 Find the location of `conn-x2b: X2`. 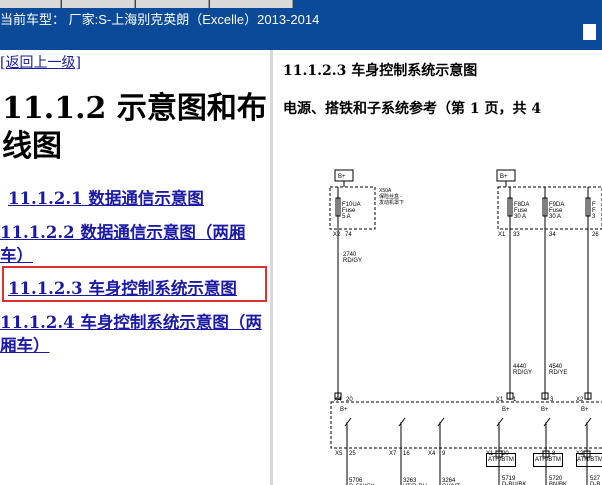

conn-x2b: X2 is located at coordinates (580, 400).